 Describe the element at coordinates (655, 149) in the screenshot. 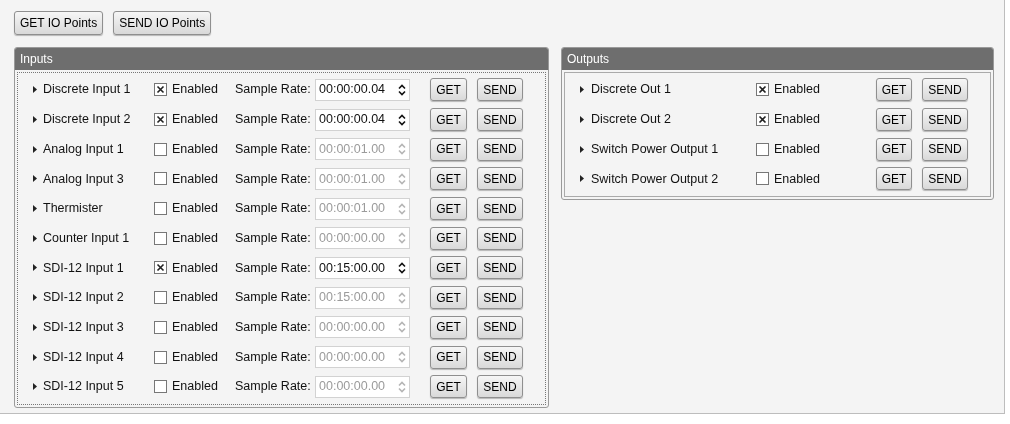

I see `output-name: Switch Power Output 1` at that location.